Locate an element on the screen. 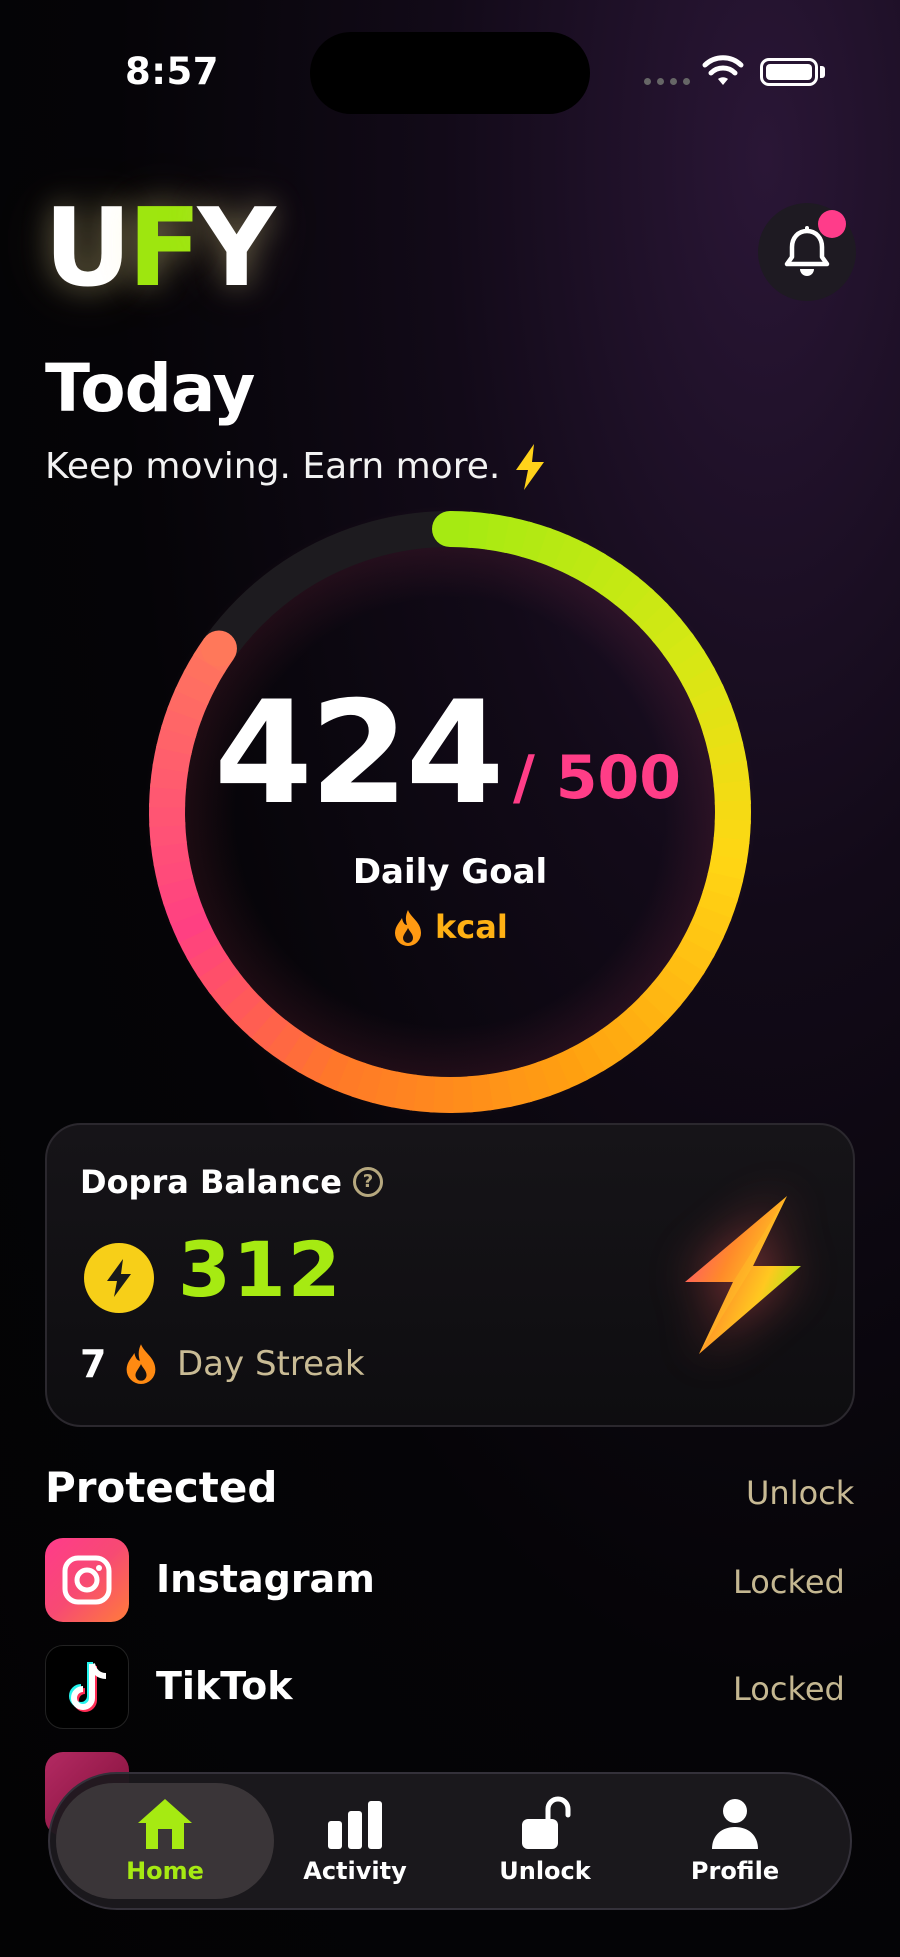 The height and width of the screenshot is (1957, 900). energy-bolt-icon is located at coordinates (743, 1275).